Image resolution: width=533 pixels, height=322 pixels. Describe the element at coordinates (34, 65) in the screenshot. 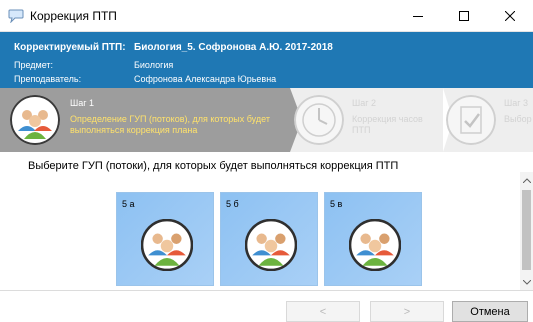

I see `subject-label: Предмет:` at that location.